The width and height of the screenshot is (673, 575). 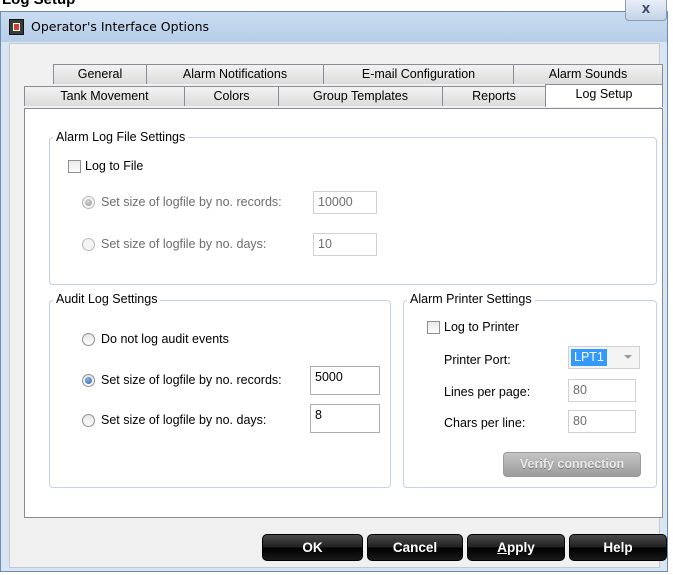 What do you see at coordinates (38, 4) in the screenshot?
I see `clipped-heading: Log Setup` at bounding box center [38, 4].